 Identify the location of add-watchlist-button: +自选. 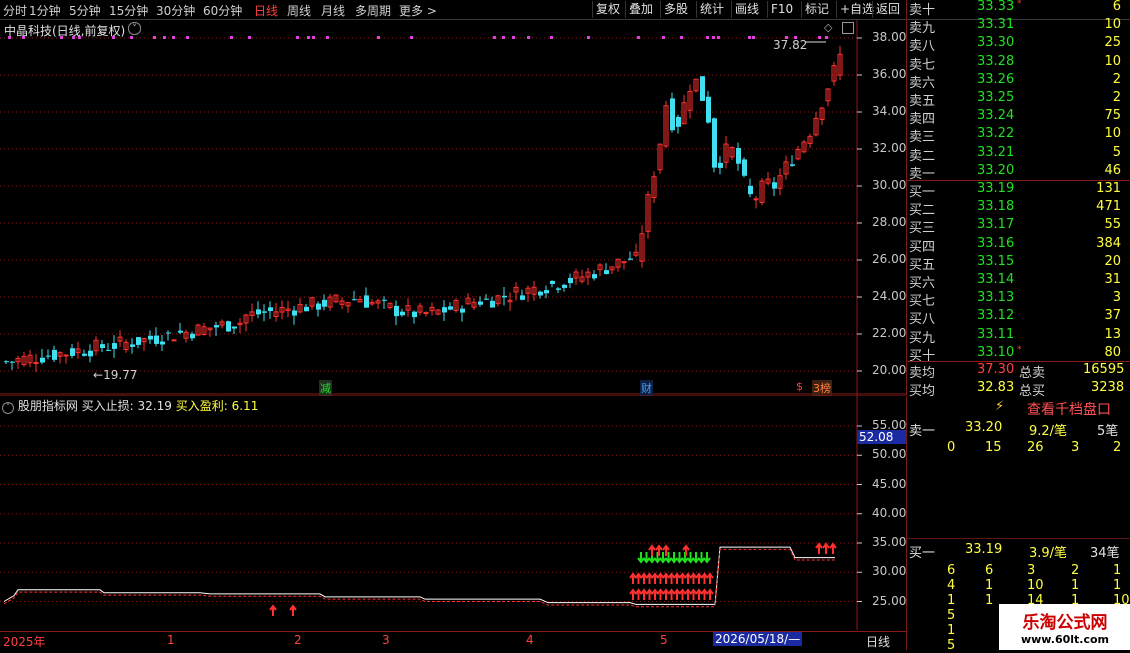
(856, 9).